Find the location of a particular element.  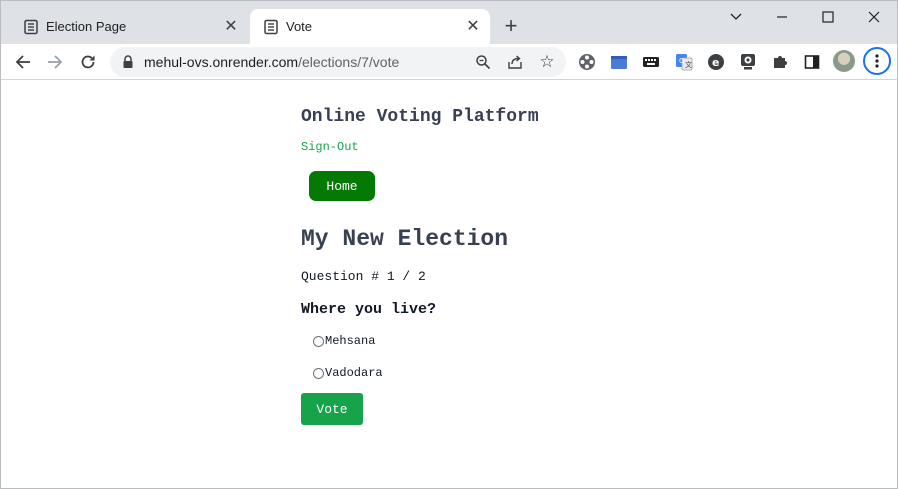

url-host: mehul-ovs.onrender.com is located at coordinates (221, 62).